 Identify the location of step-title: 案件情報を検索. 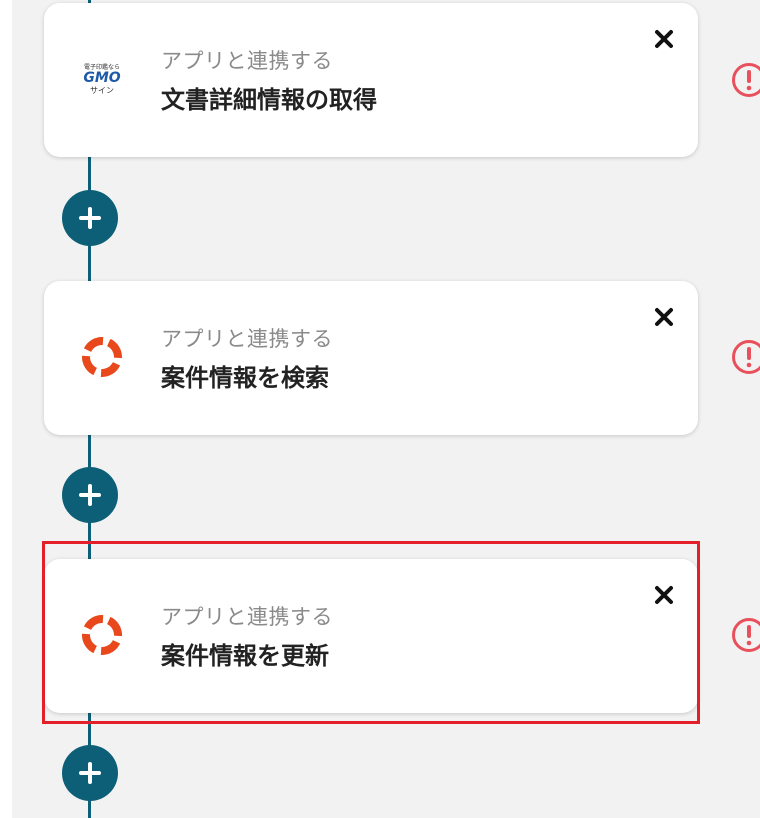
(245, 378).